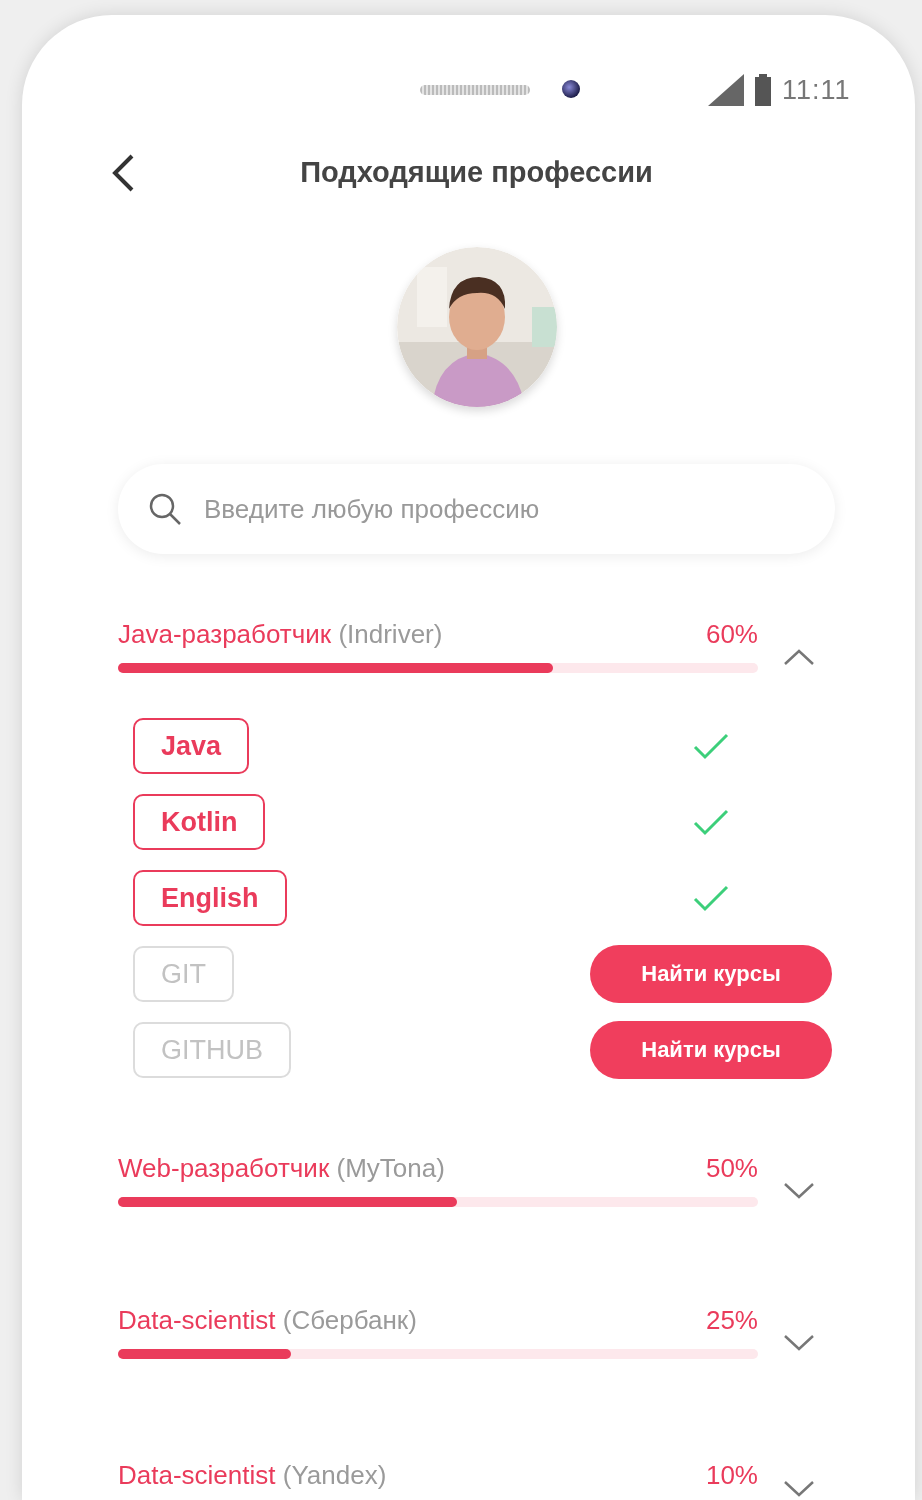 Image resolution: width=922 pixels, height=1500 pixels. Describe the element at coordinates (726, 90) in the screenshot. I see `signal-icon` at that location.